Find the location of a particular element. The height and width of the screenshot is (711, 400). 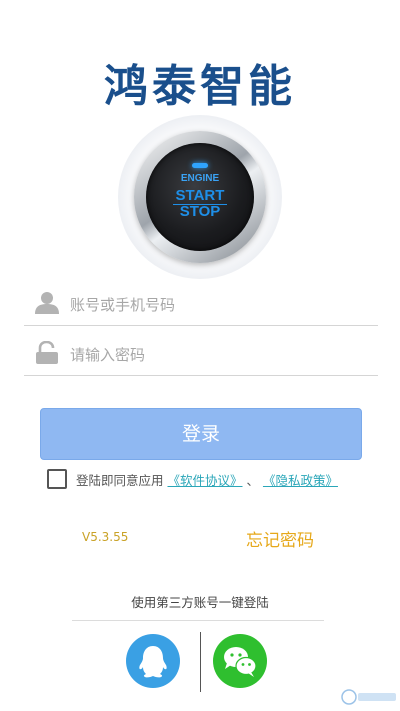

unlock-icon is located at coordinates (47, 352).